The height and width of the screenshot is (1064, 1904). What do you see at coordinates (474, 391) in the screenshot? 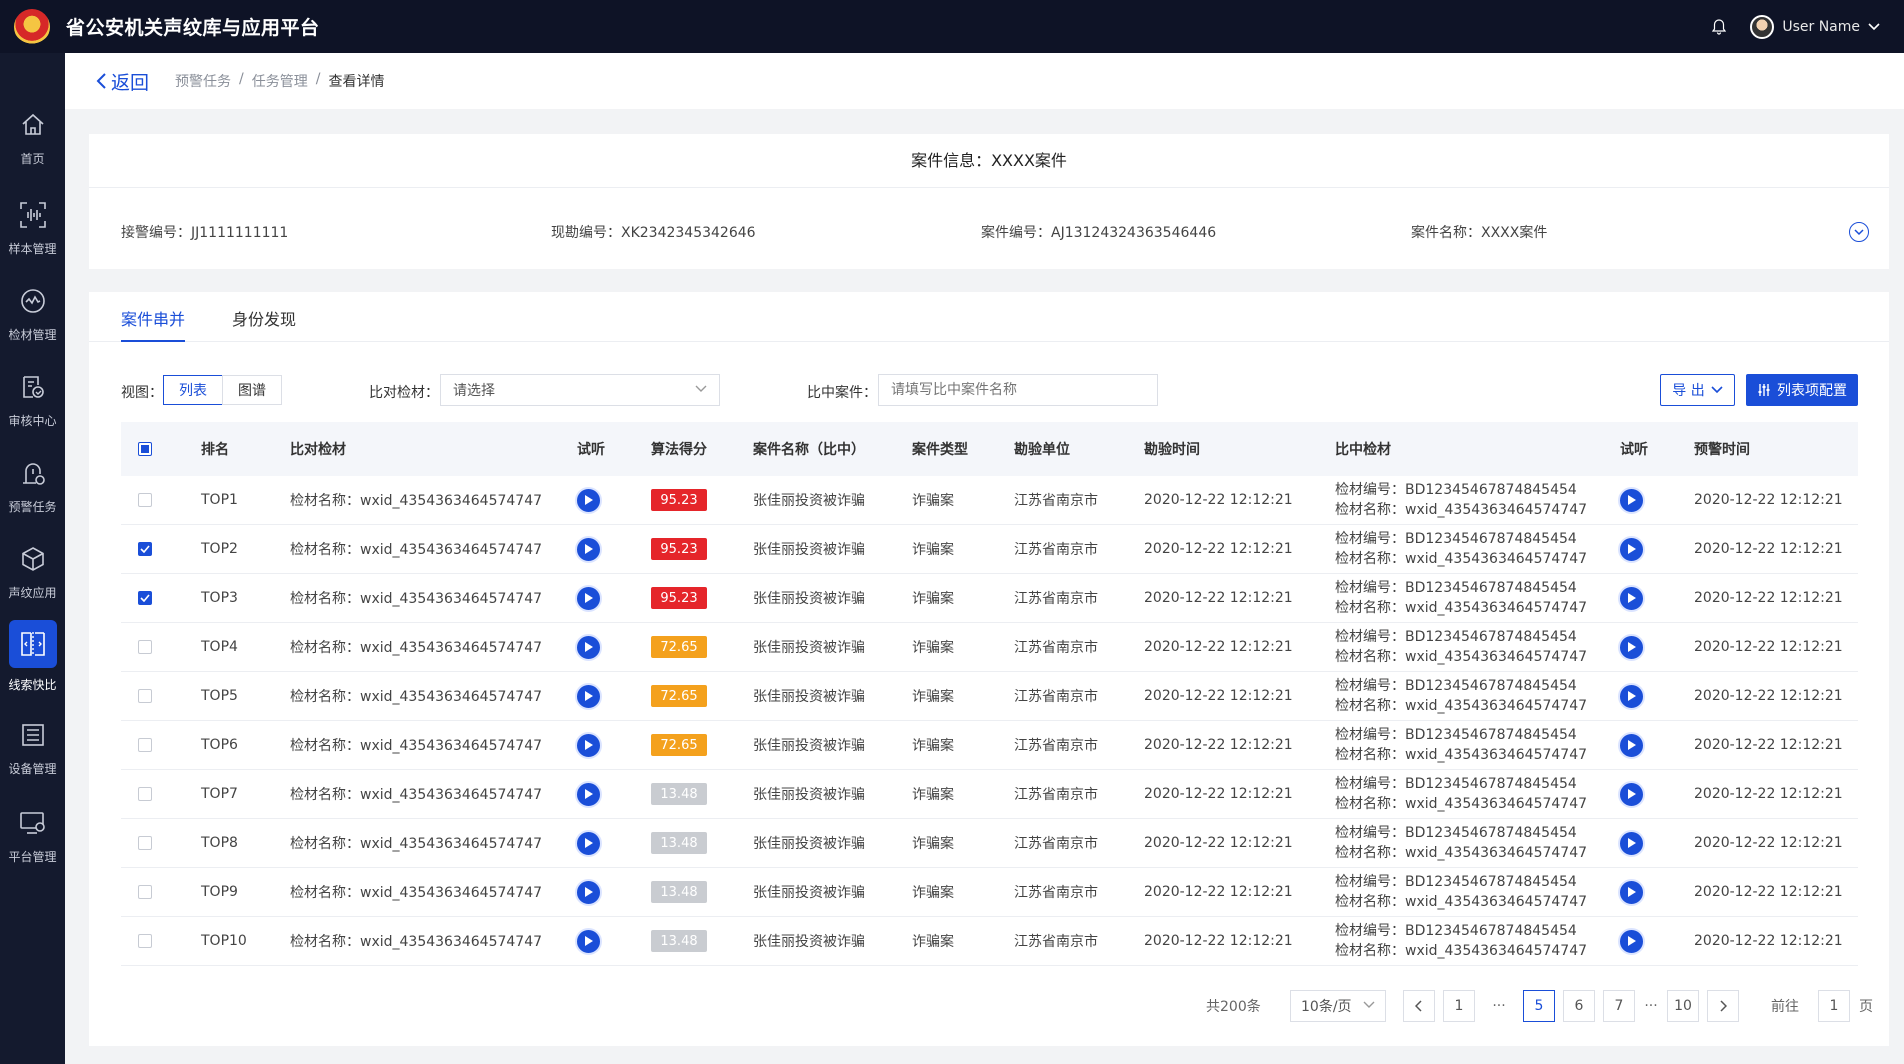
I see `material-select-placeholder: 请选择` at bounding box center [474, 391].